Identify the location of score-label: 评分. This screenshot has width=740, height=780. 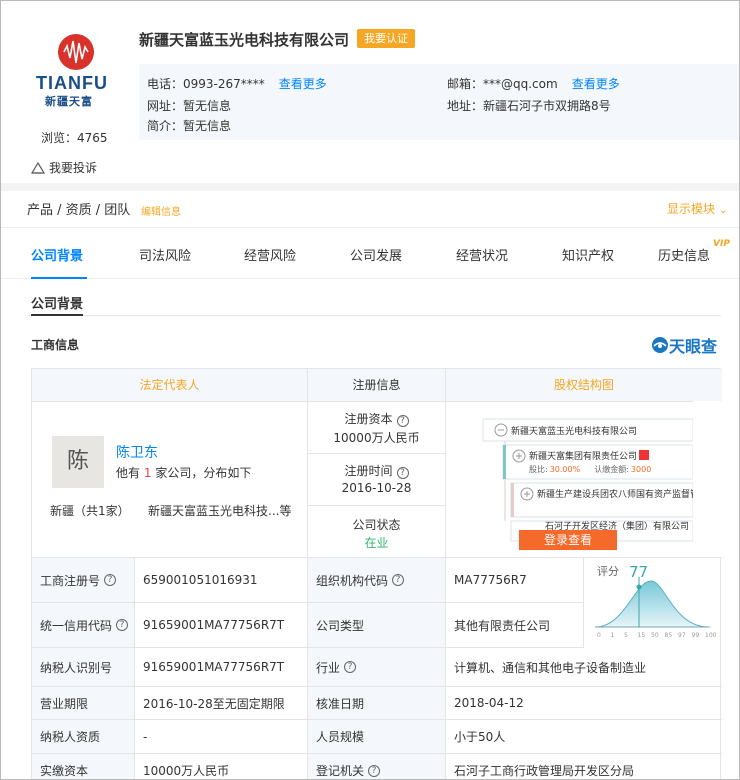
(608, 571).